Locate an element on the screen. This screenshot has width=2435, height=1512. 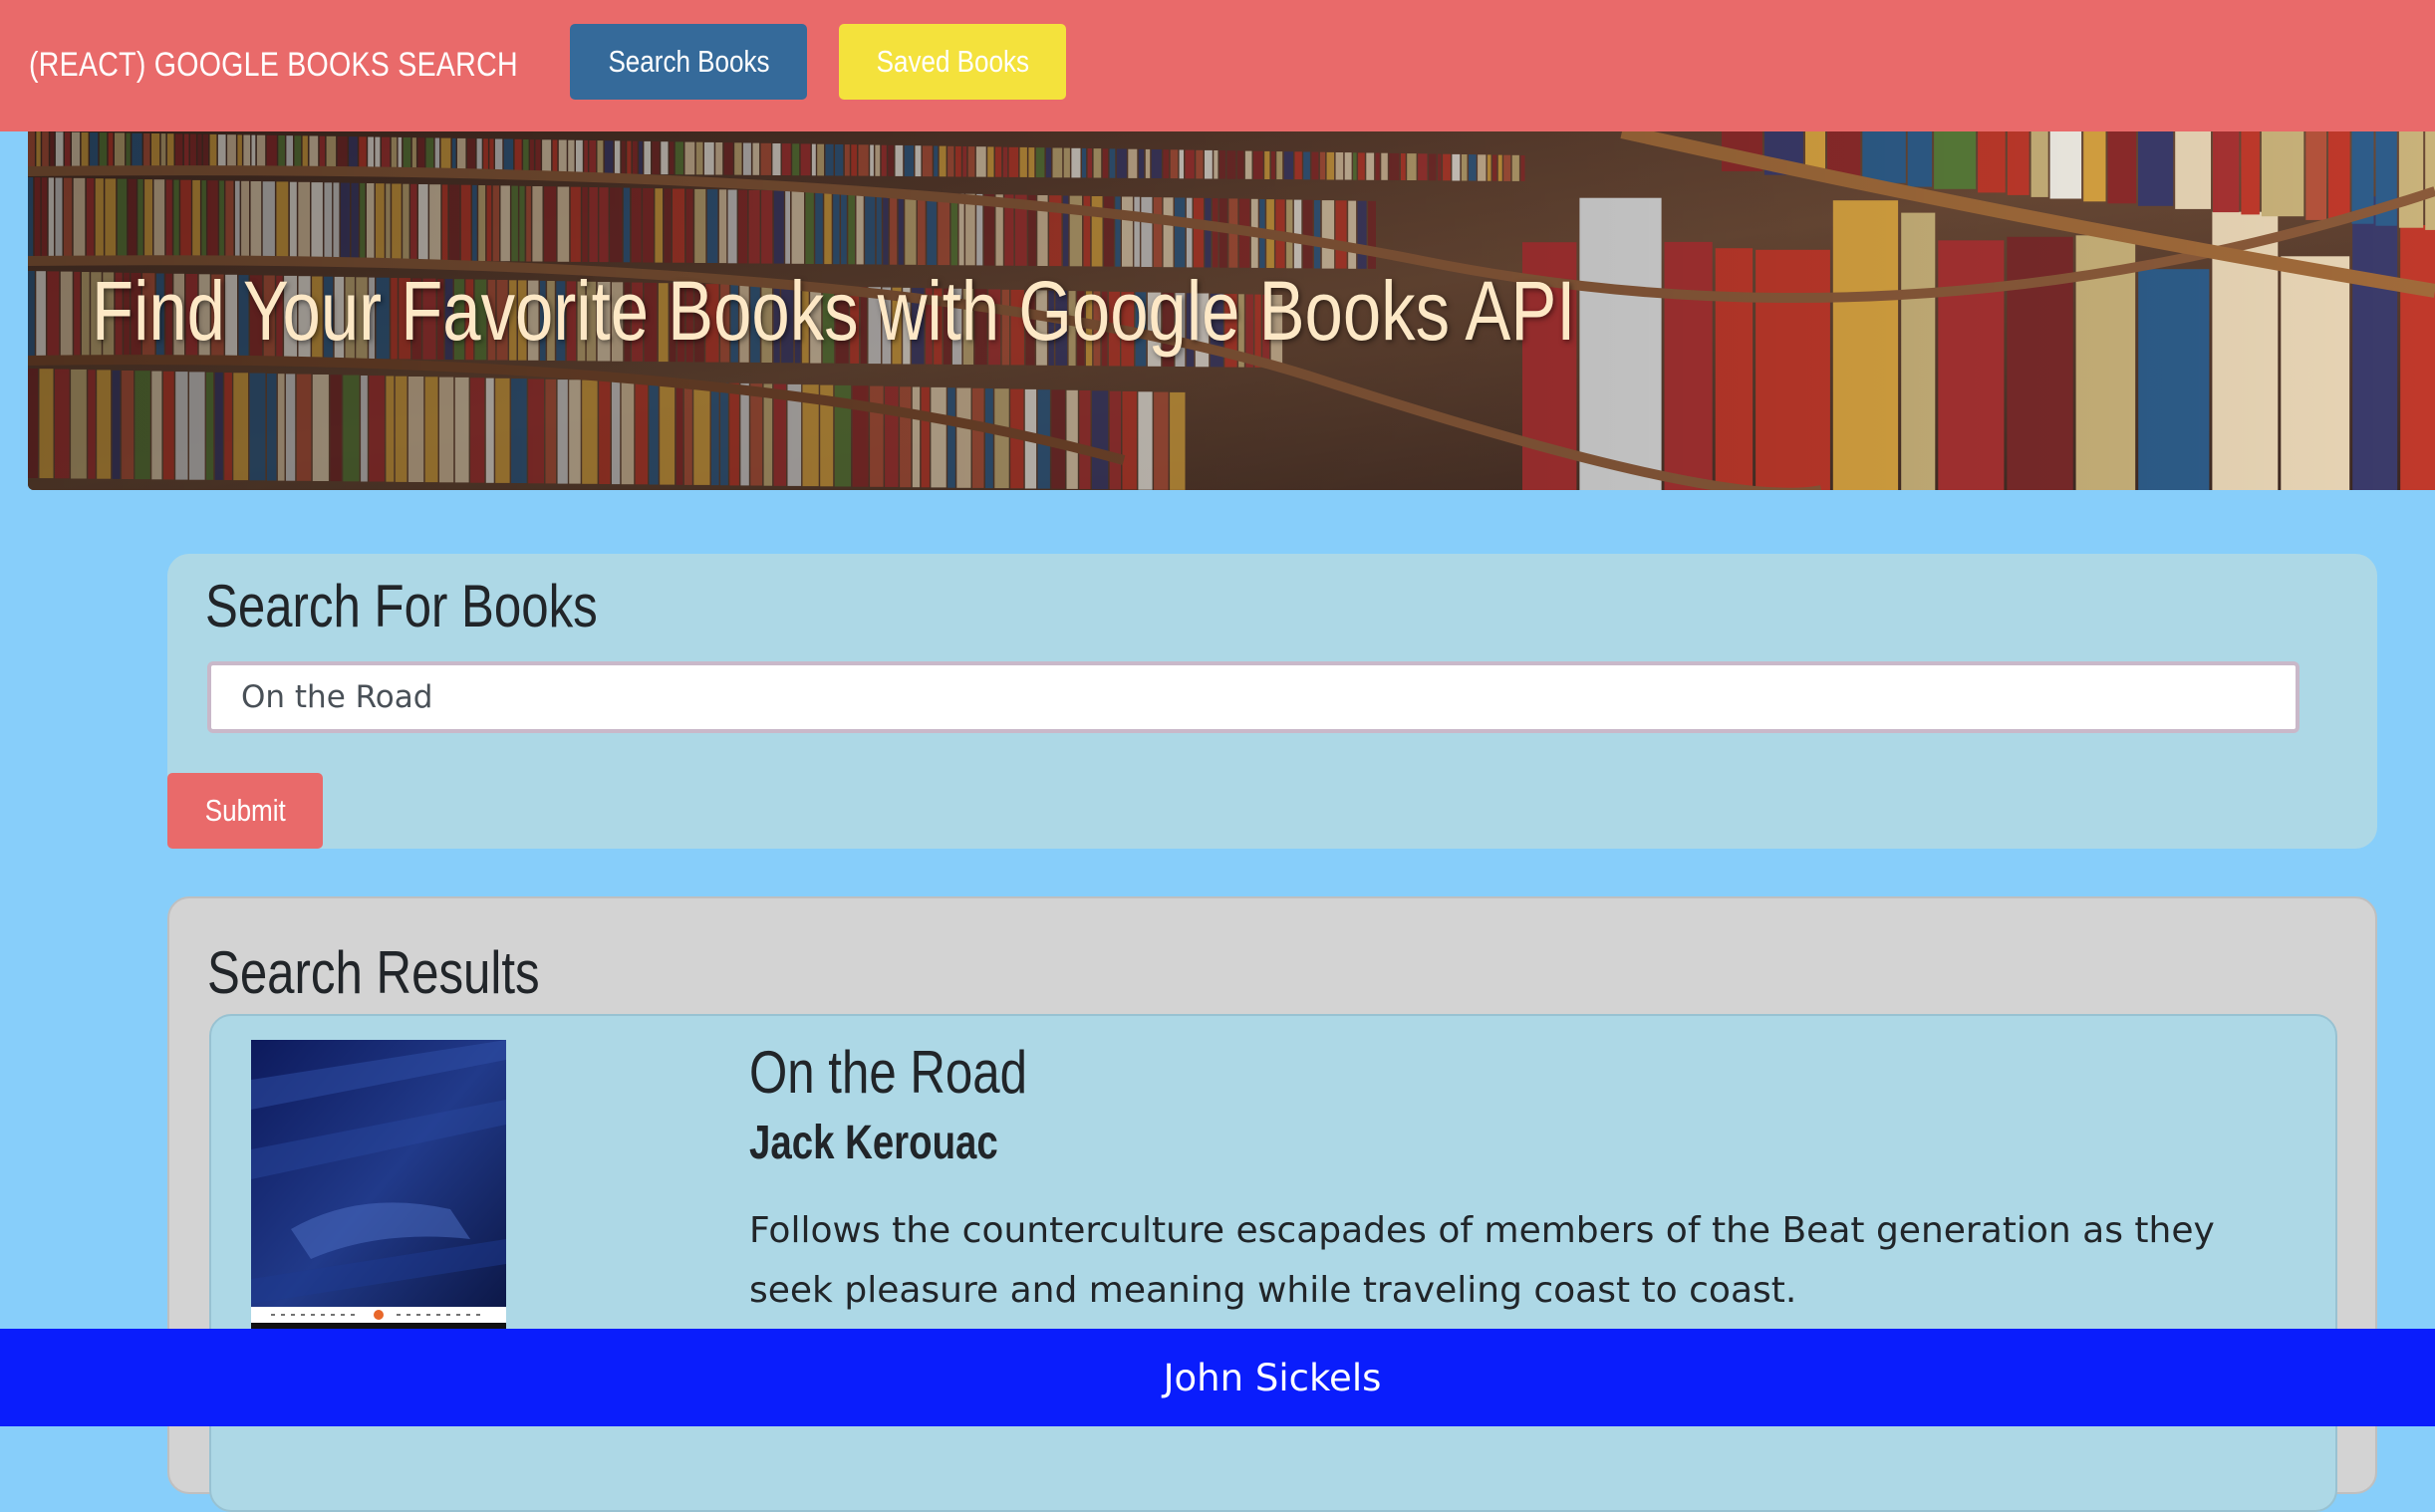
brand-title: (REACT) GOOGLE BOOKS SEARCH is located at coordinates (274, 65).